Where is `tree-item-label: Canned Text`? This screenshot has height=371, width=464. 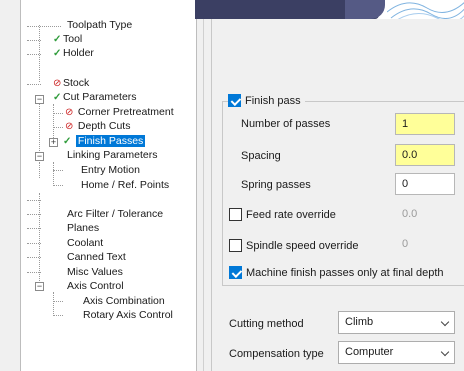 tree-item-label: Canned Text is located at coordinates (96, 257).